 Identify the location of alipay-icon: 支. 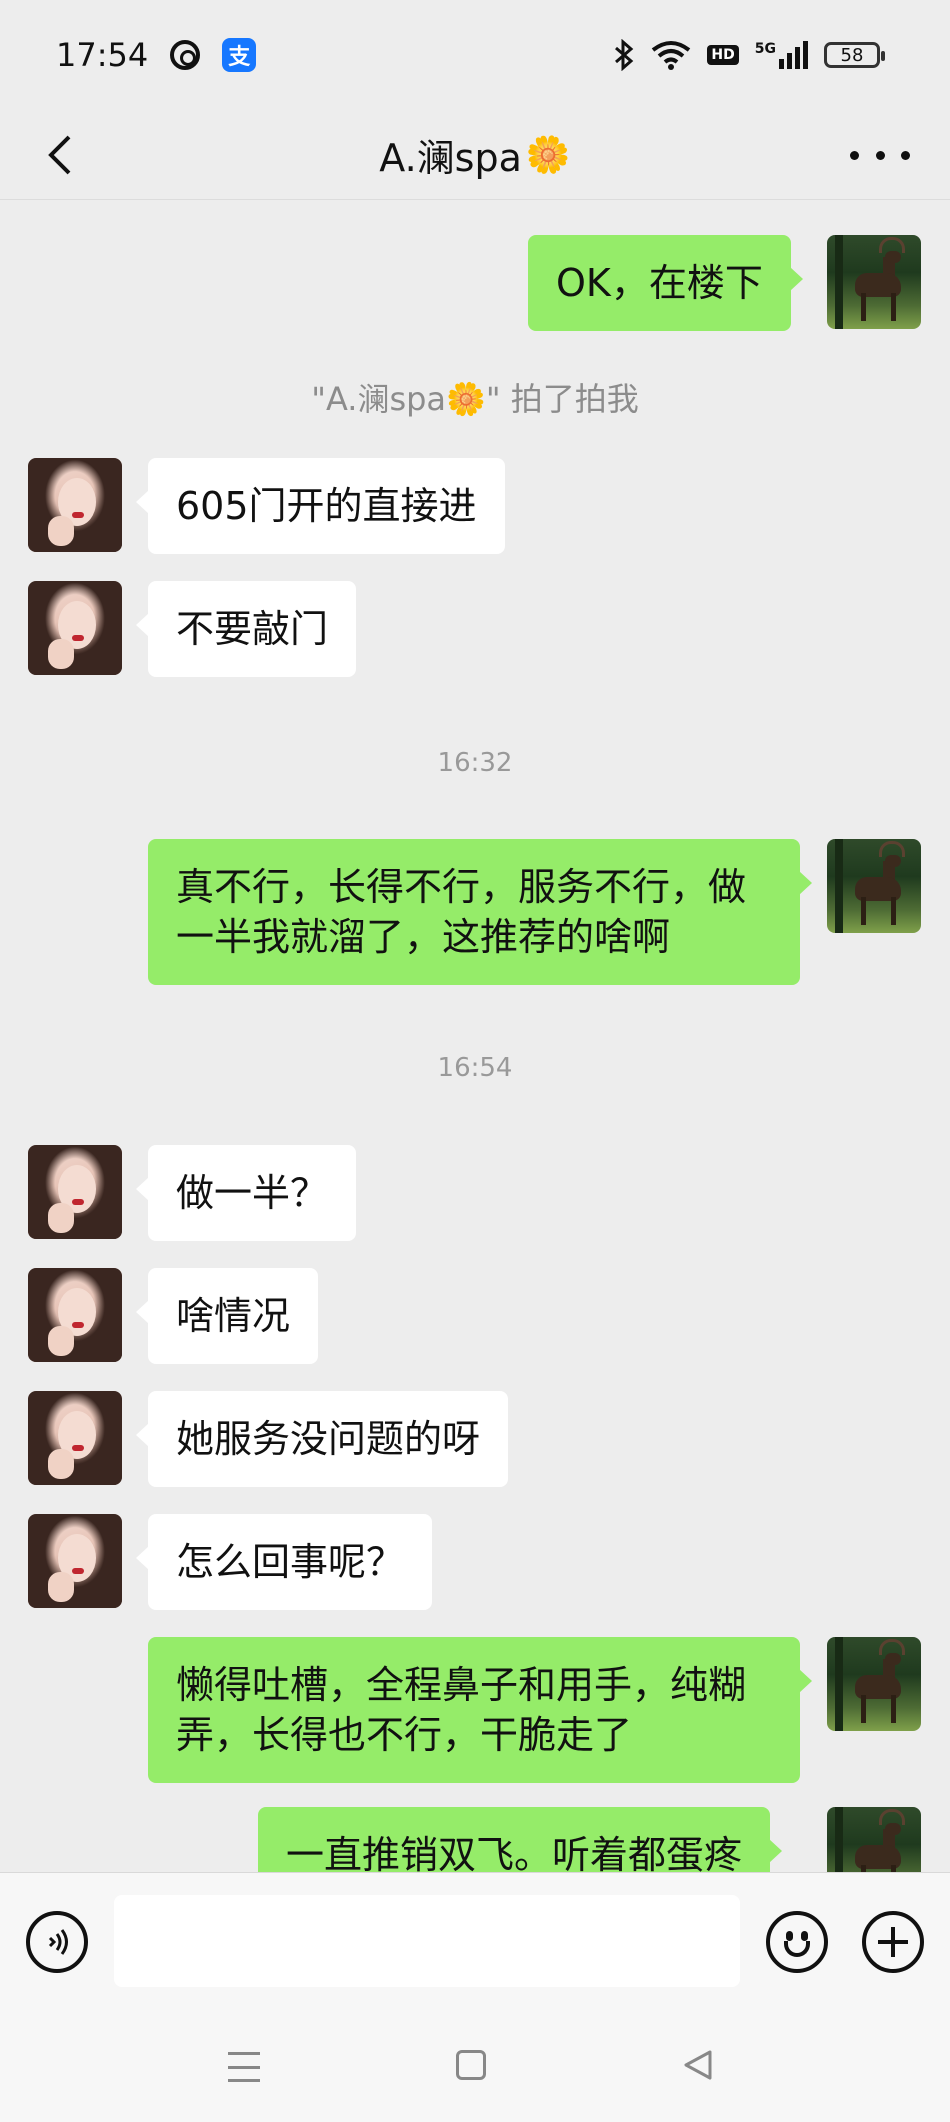
(239, 55).